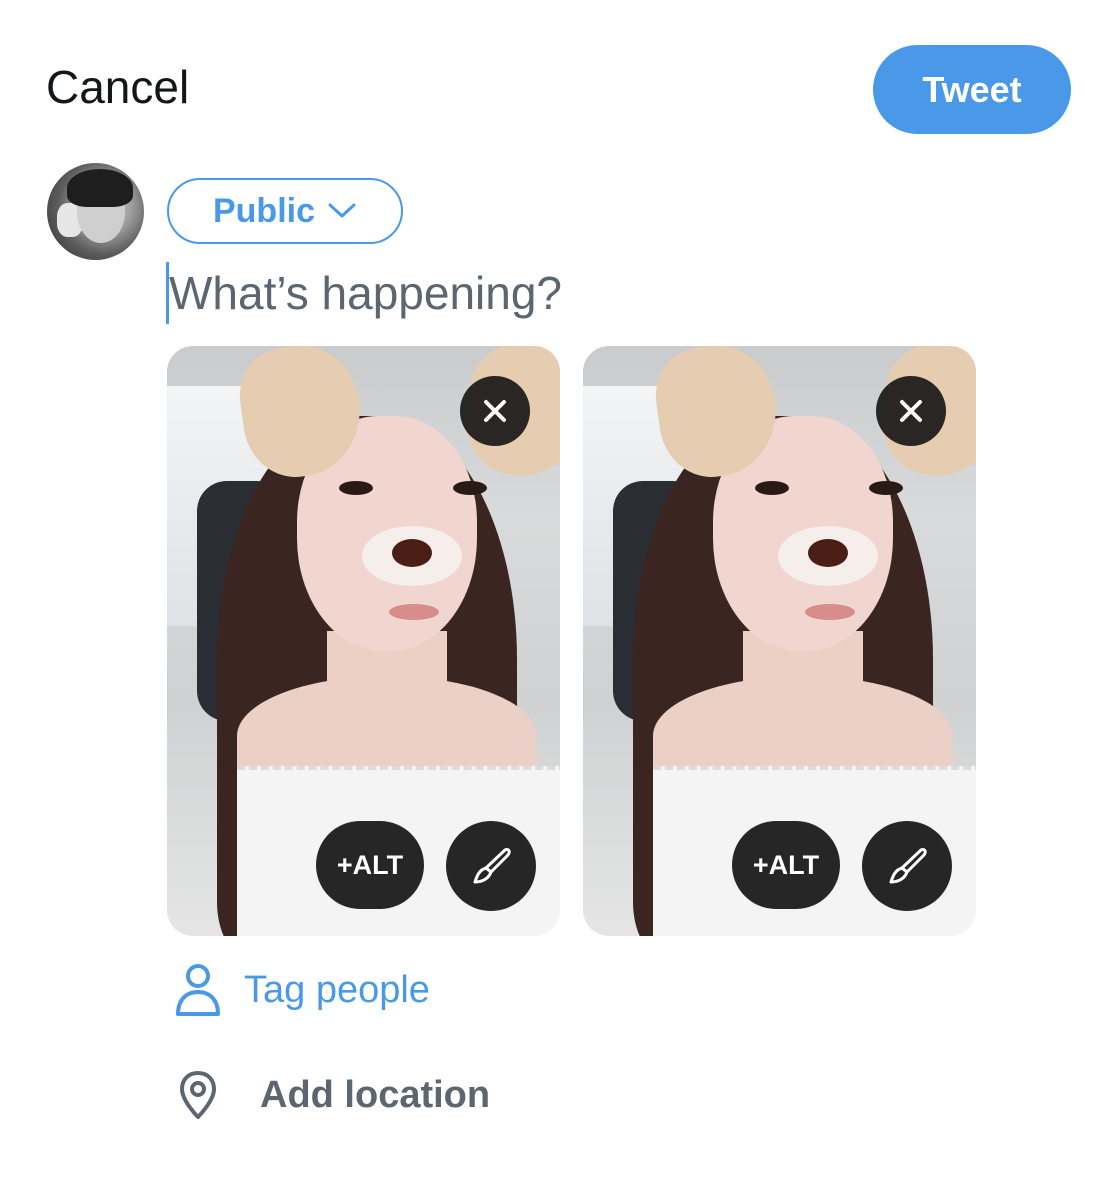  What do you see at coordinates (342, 210) in the screenshot?
I see `chevron-down-icon` at bounding box center [342, 210].